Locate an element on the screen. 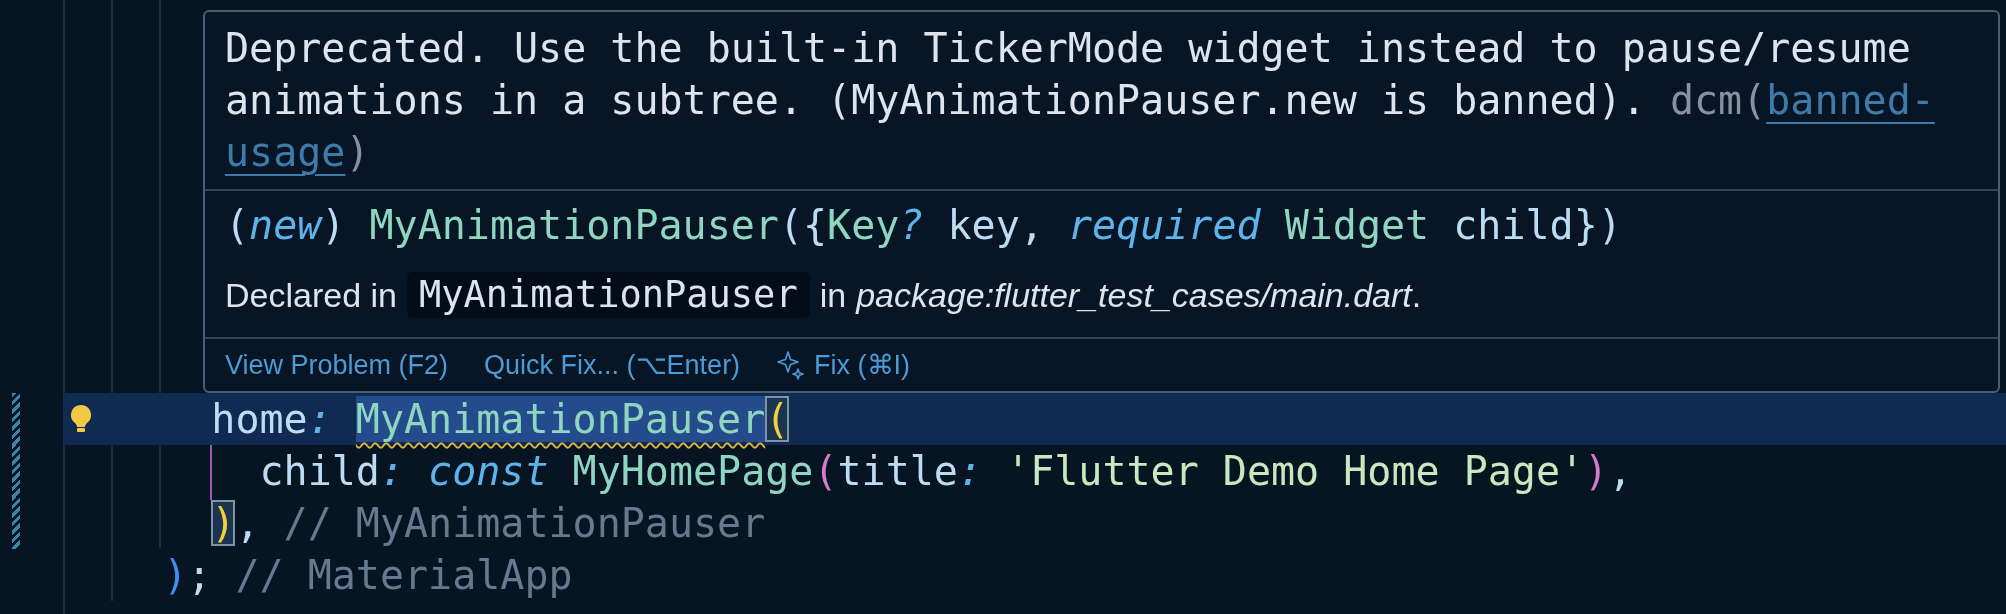  matched-bracket: ) is located at coordinates (223, 523).